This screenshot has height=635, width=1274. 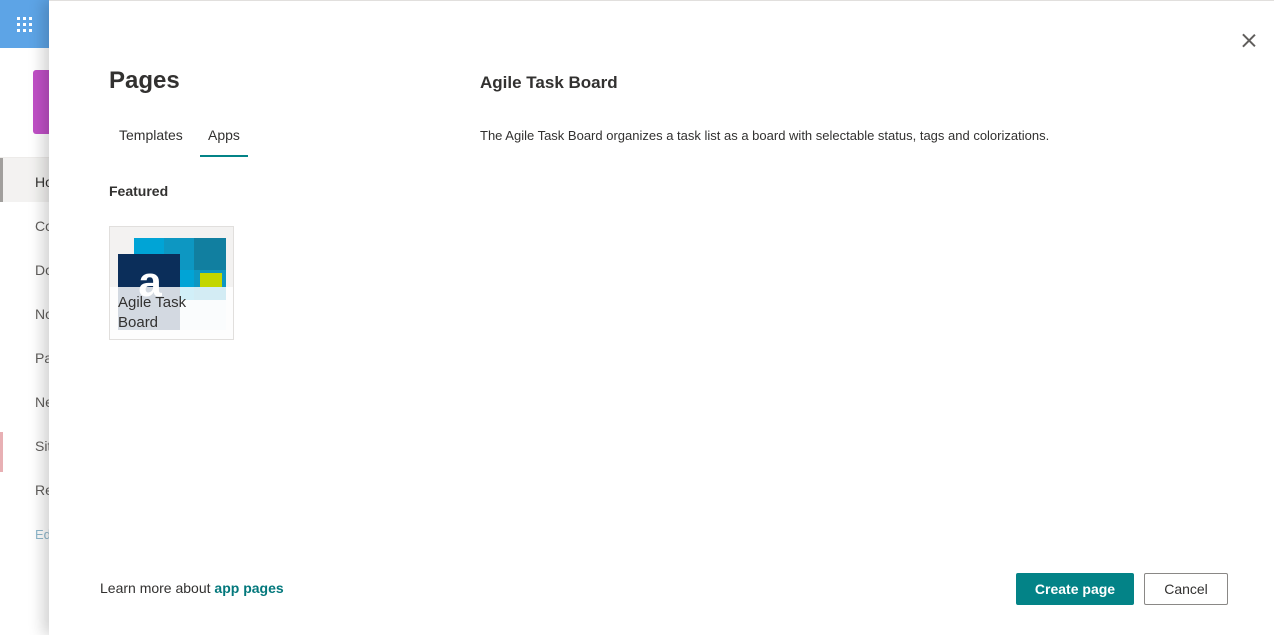 What do you see at coordinates (171, 283) in the screenshot?
I see `app-card-agile-task-board: a Agile Task Board` at bounding box center [171, 283].